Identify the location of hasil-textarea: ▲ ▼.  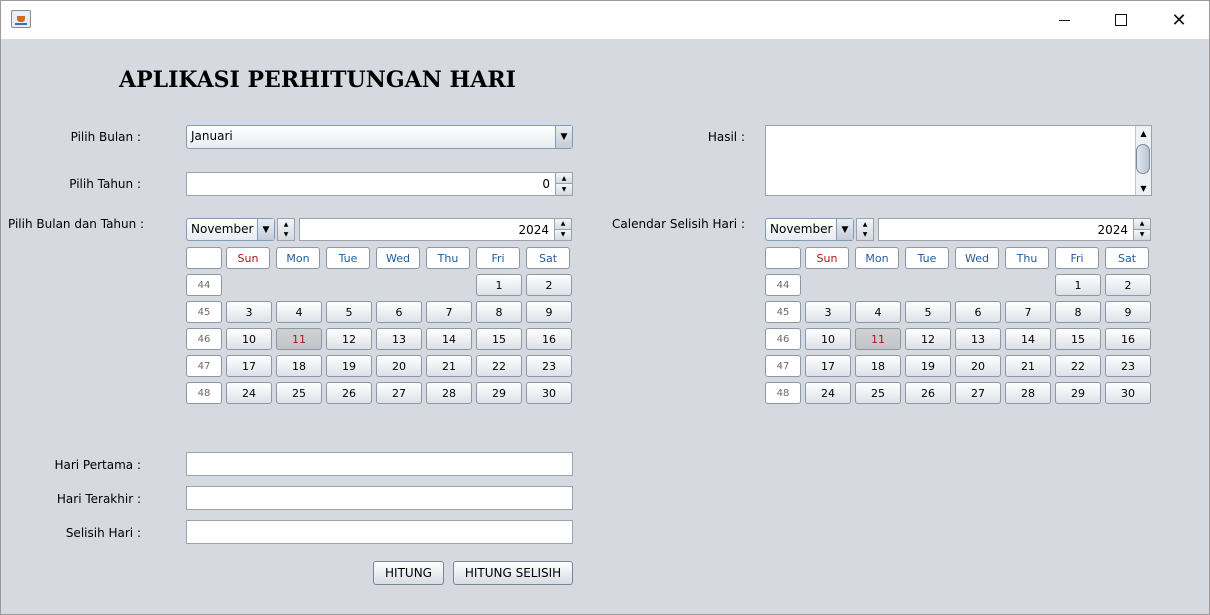
(958, 160).